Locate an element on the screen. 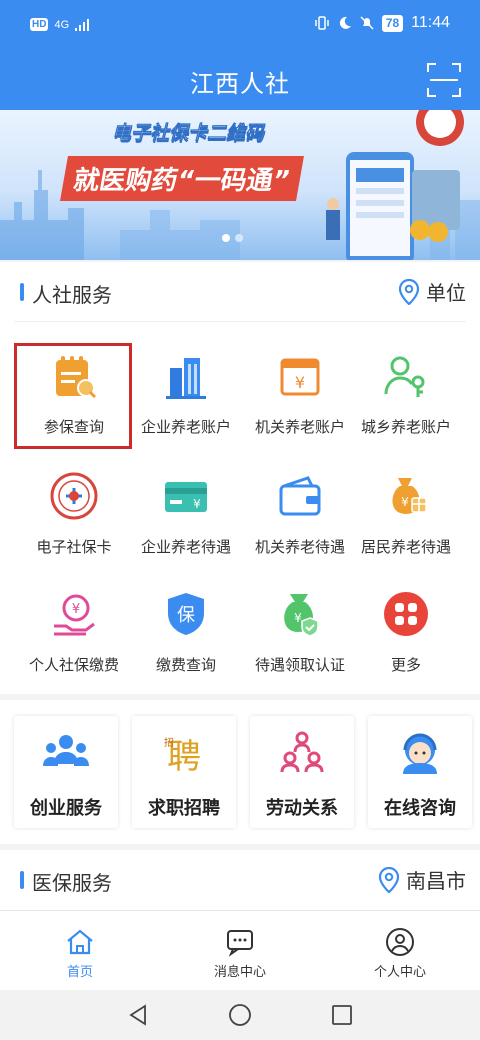 This screenshot has width=480, height=1040. tab-label: 首页 is located at coordinates (79, 972).